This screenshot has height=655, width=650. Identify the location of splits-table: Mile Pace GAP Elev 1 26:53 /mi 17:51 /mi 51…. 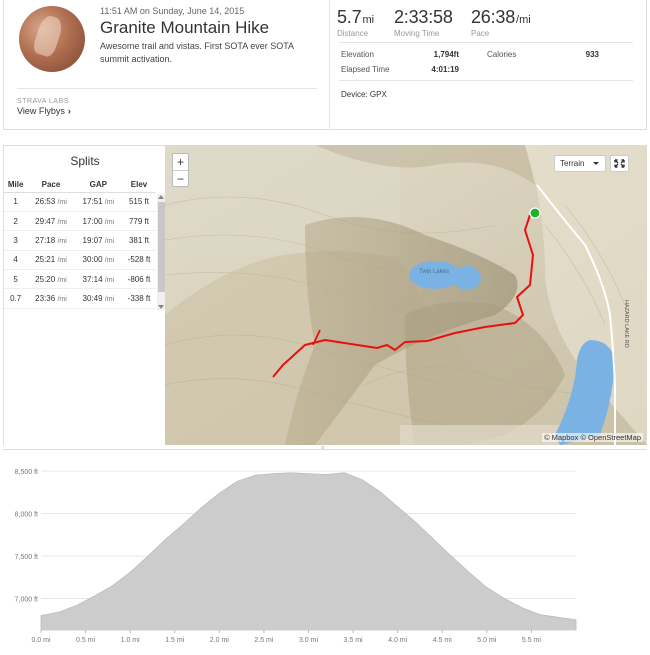
(80, 243).